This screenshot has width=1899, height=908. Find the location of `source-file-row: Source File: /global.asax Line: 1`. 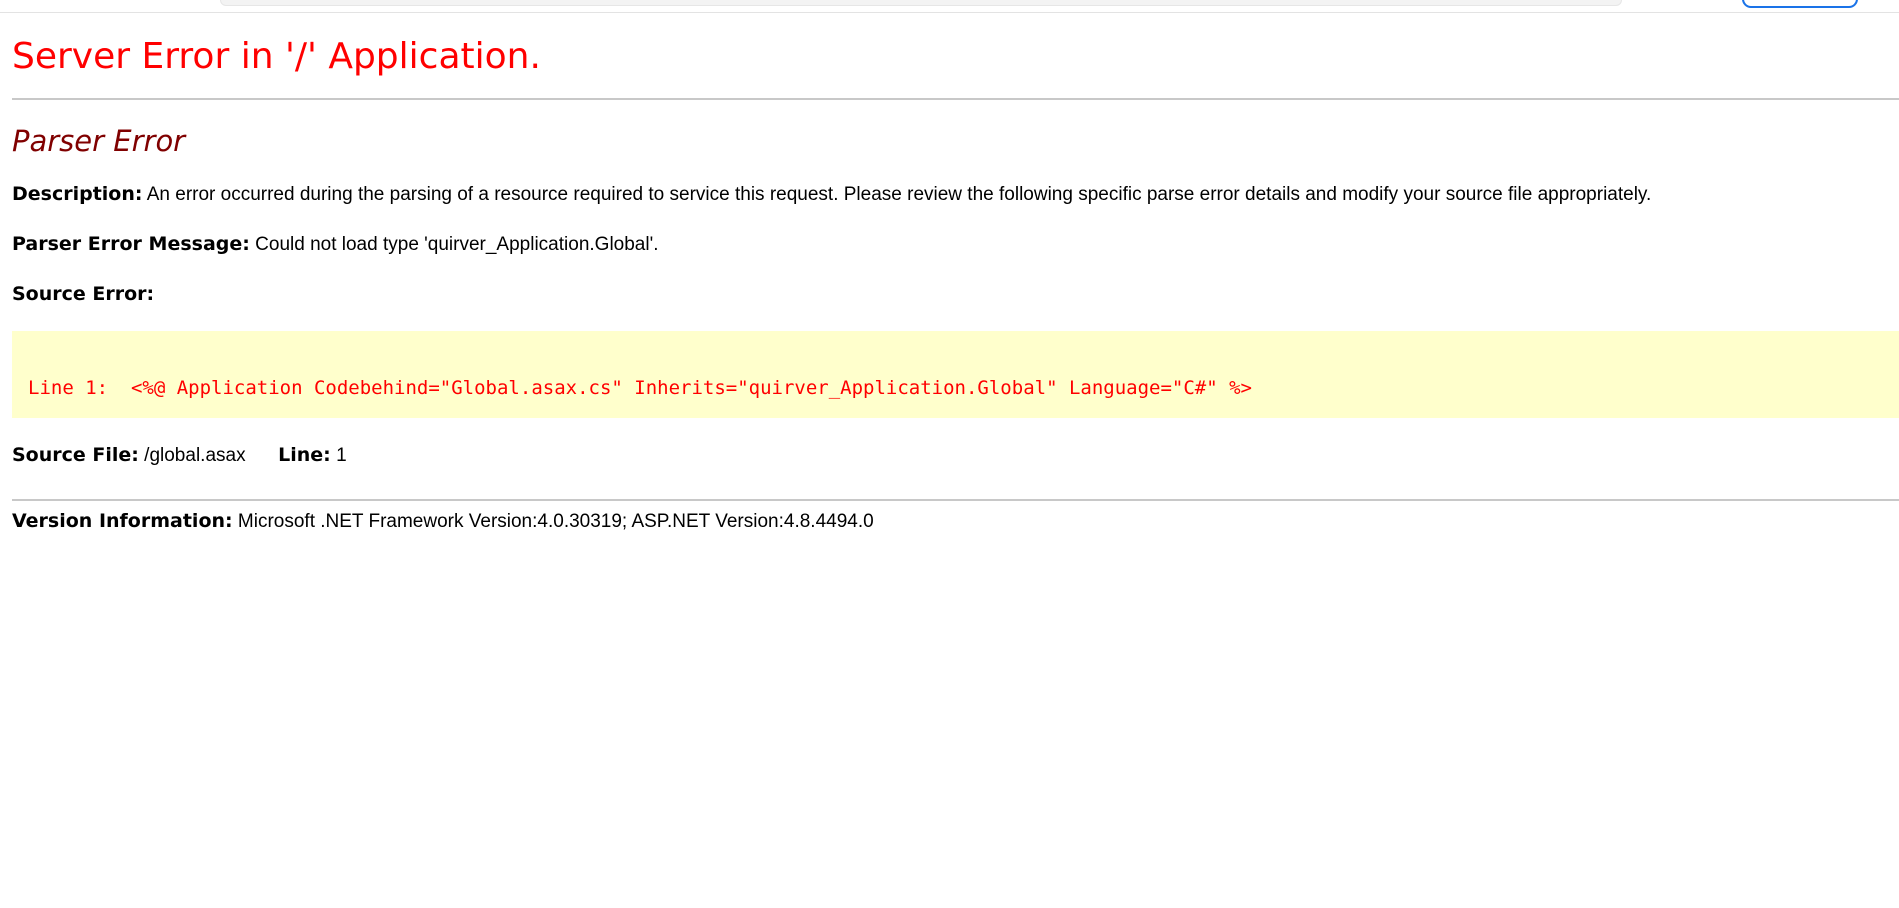

source-file-row: Source File: /global.asax Line: 1 is located at coordinates (179, 455).